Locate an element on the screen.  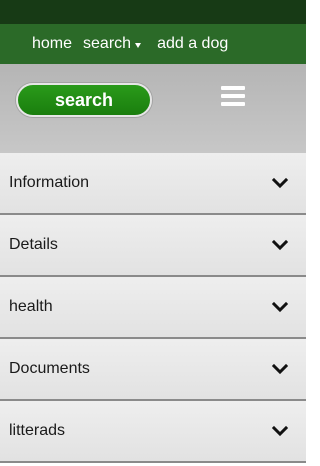
section-label: Documents is located at coordinates (49, 368).